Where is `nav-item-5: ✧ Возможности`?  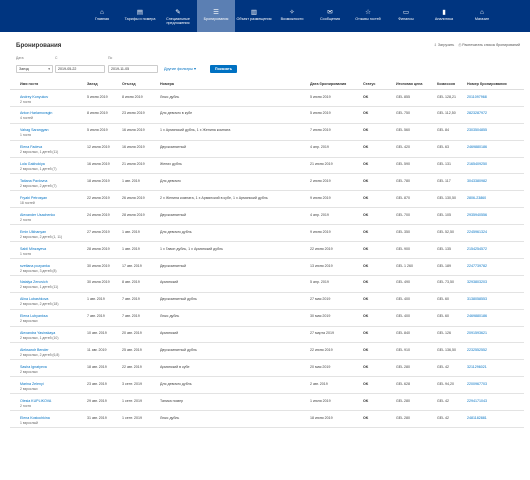
nav-item-5: ✧ Возможности is located at coordinates (292, 16).